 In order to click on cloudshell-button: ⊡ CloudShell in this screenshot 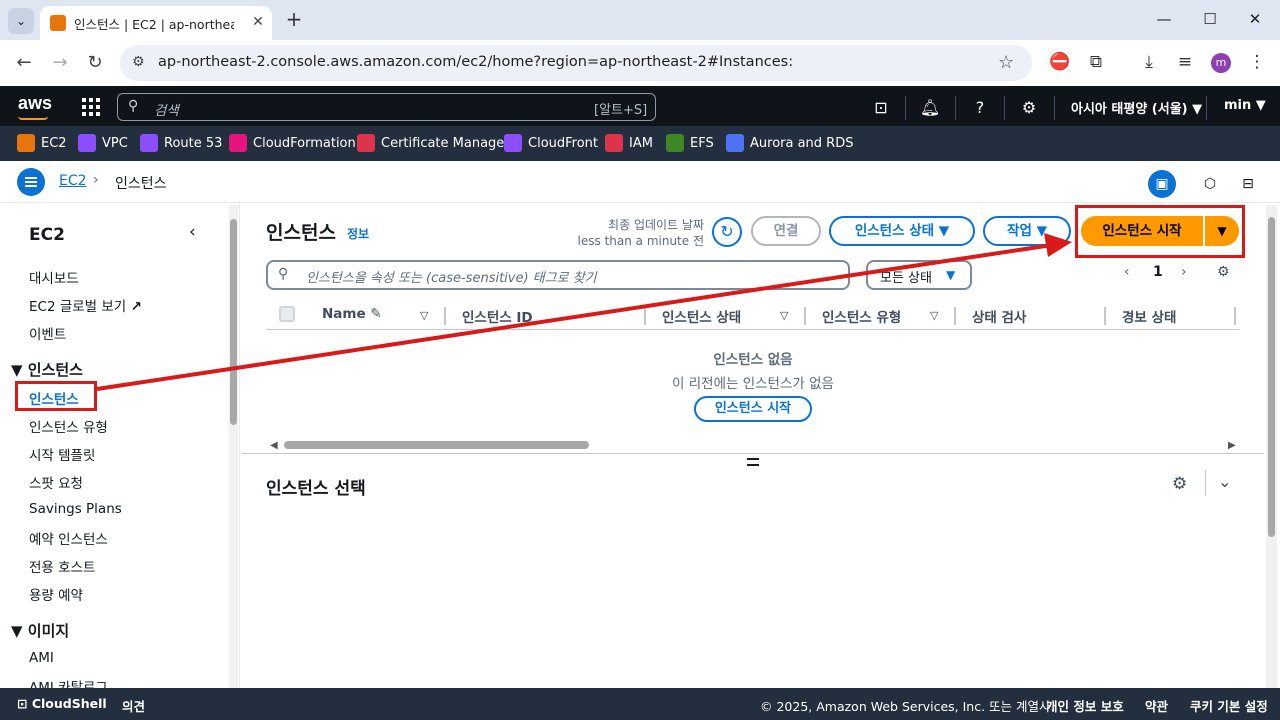, I will do `click(62, 703)`.